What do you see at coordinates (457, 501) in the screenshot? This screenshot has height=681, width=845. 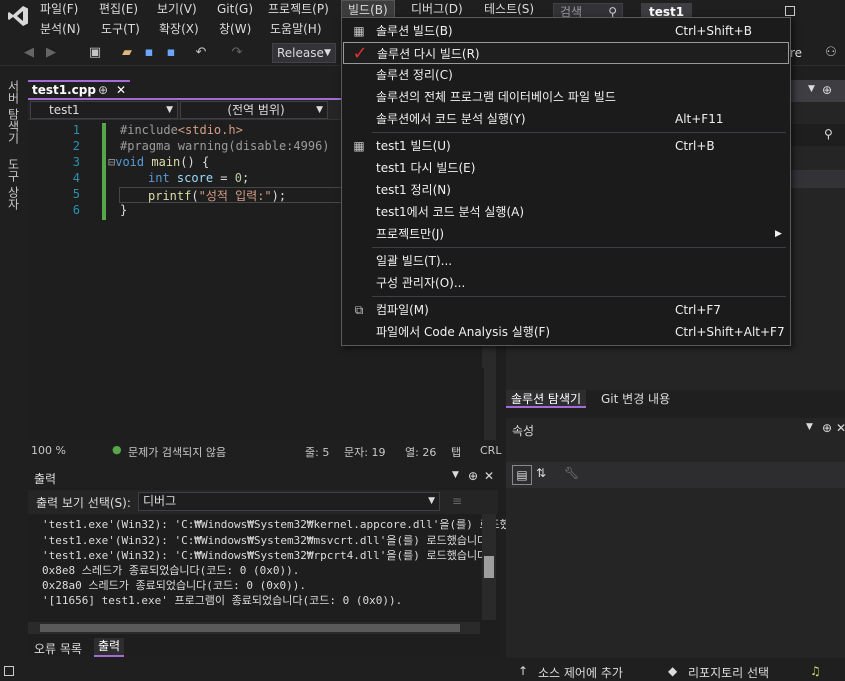 I see `clear-output-icon: ≡` at bounding box center [457, 501].